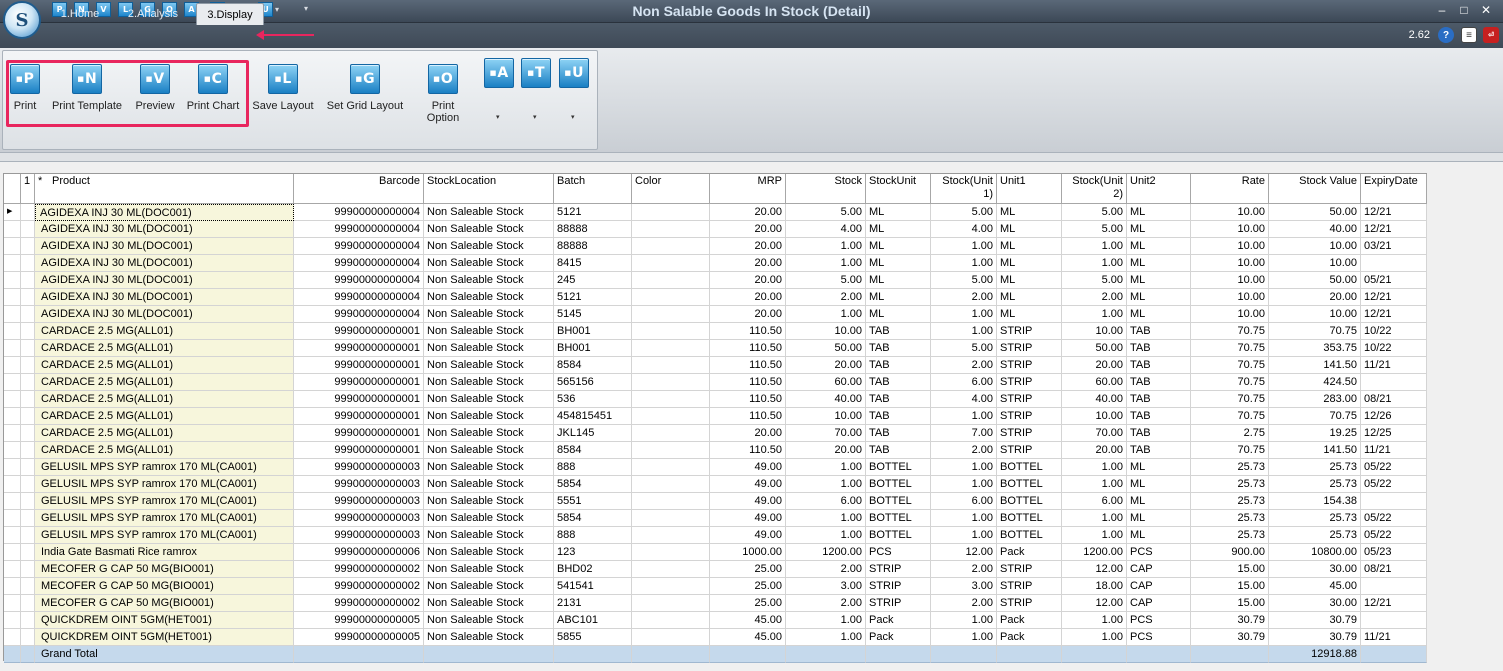  What do you see at coordinates (964, 314) in the screenshot?
I see `cell-stock-unit-1-: 1.00` at bounding box center [964, 314].